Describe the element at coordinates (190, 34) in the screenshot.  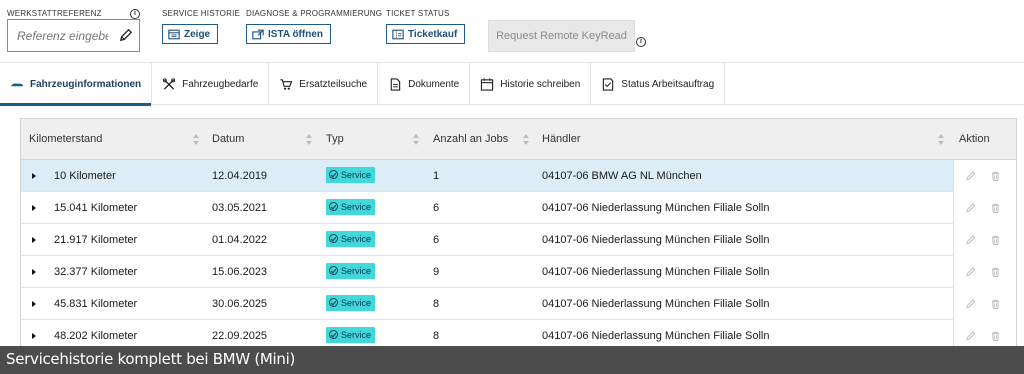
I see `zeige-button: Zeige` at that location.